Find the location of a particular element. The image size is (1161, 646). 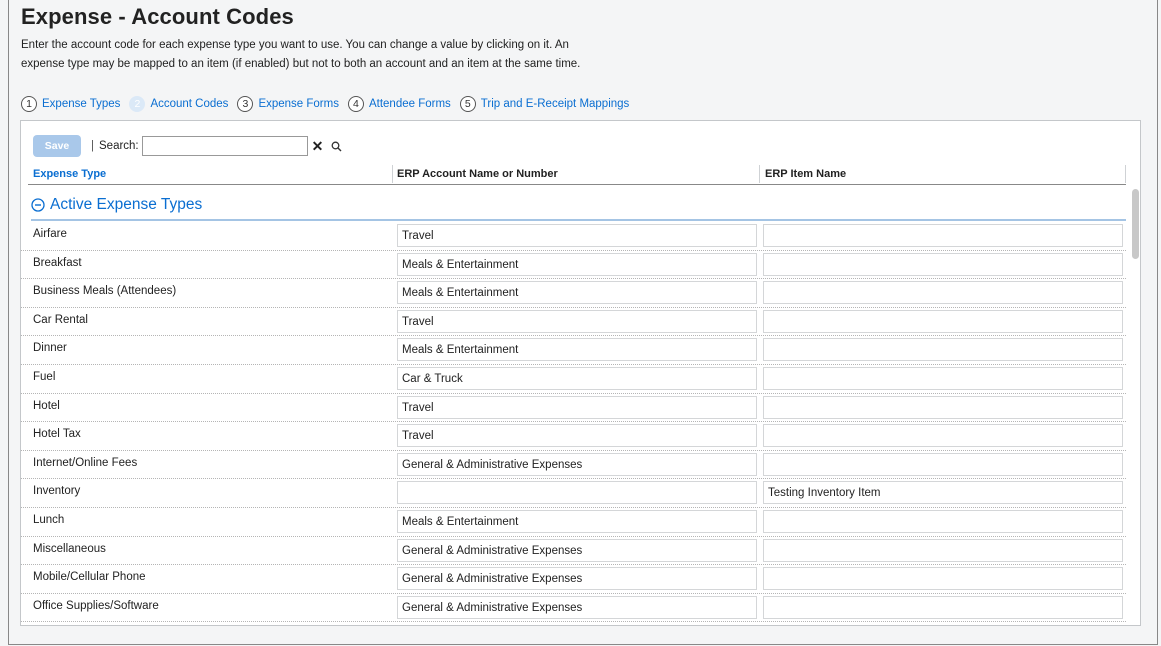

table-row: Inventory Testing Inventory Item is located at coordinates (573, 493).